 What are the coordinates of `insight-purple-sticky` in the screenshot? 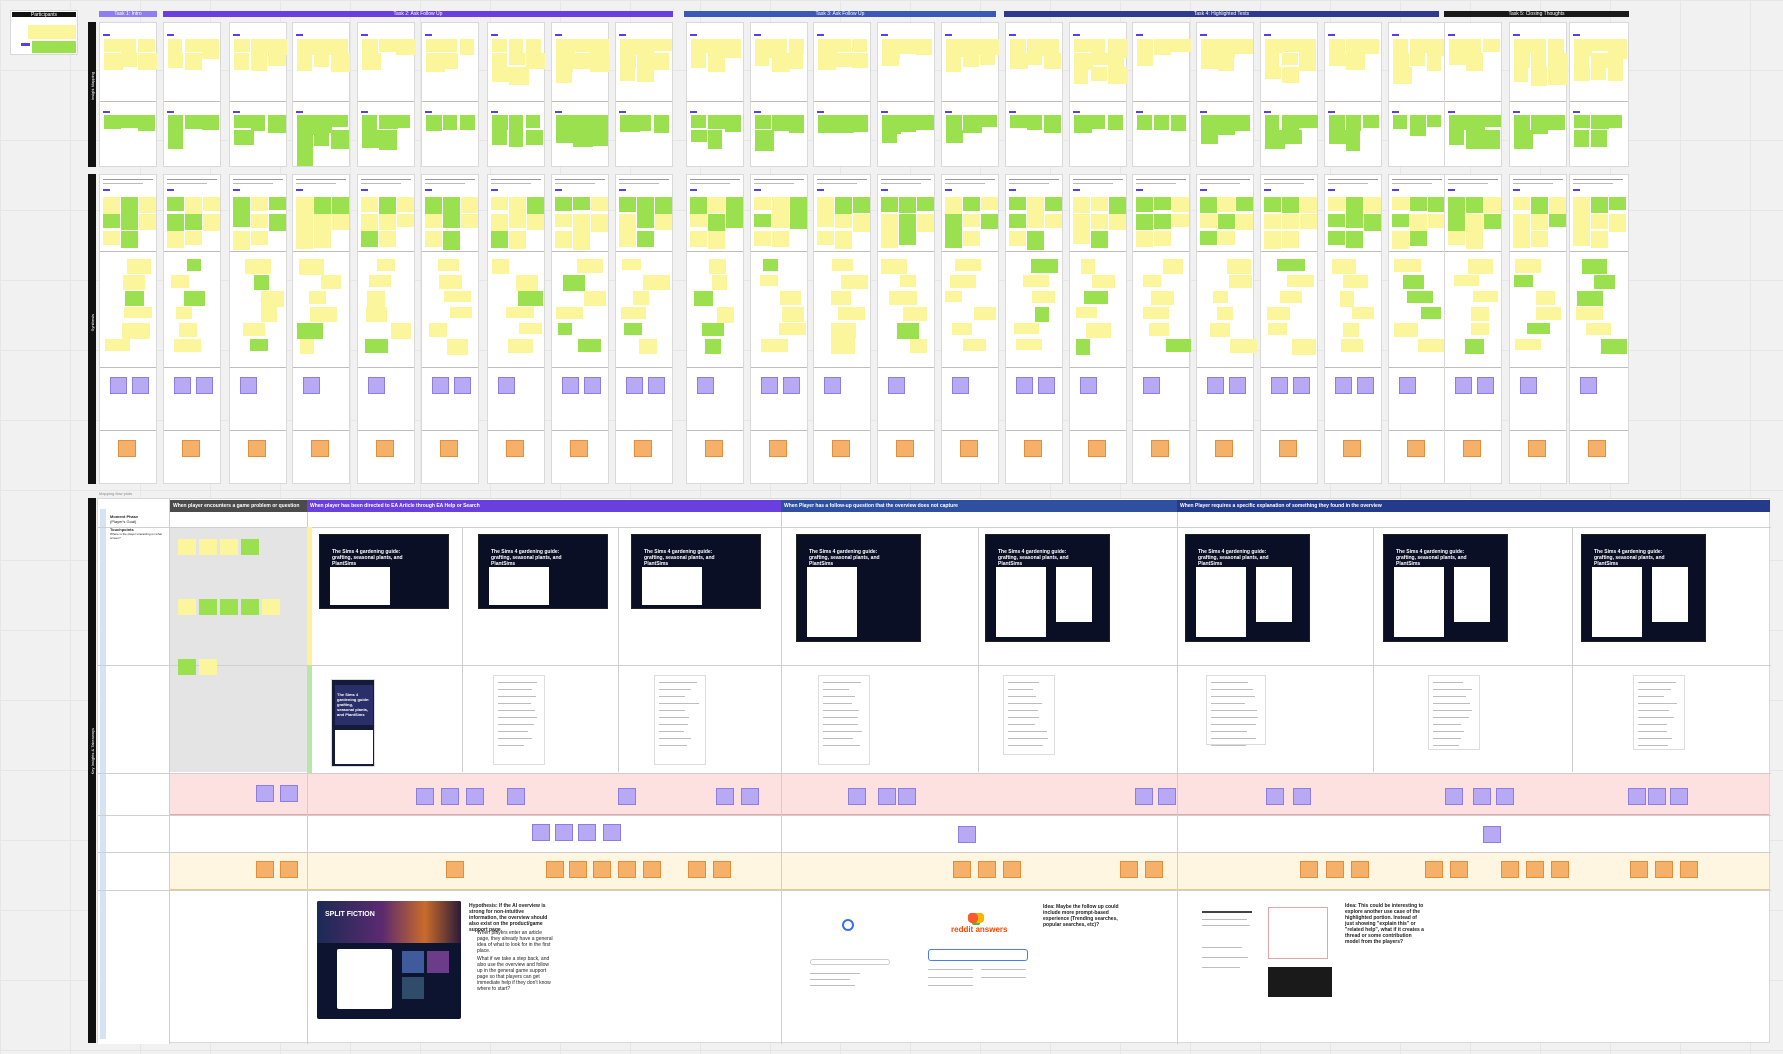 It's located at (1088, 385).